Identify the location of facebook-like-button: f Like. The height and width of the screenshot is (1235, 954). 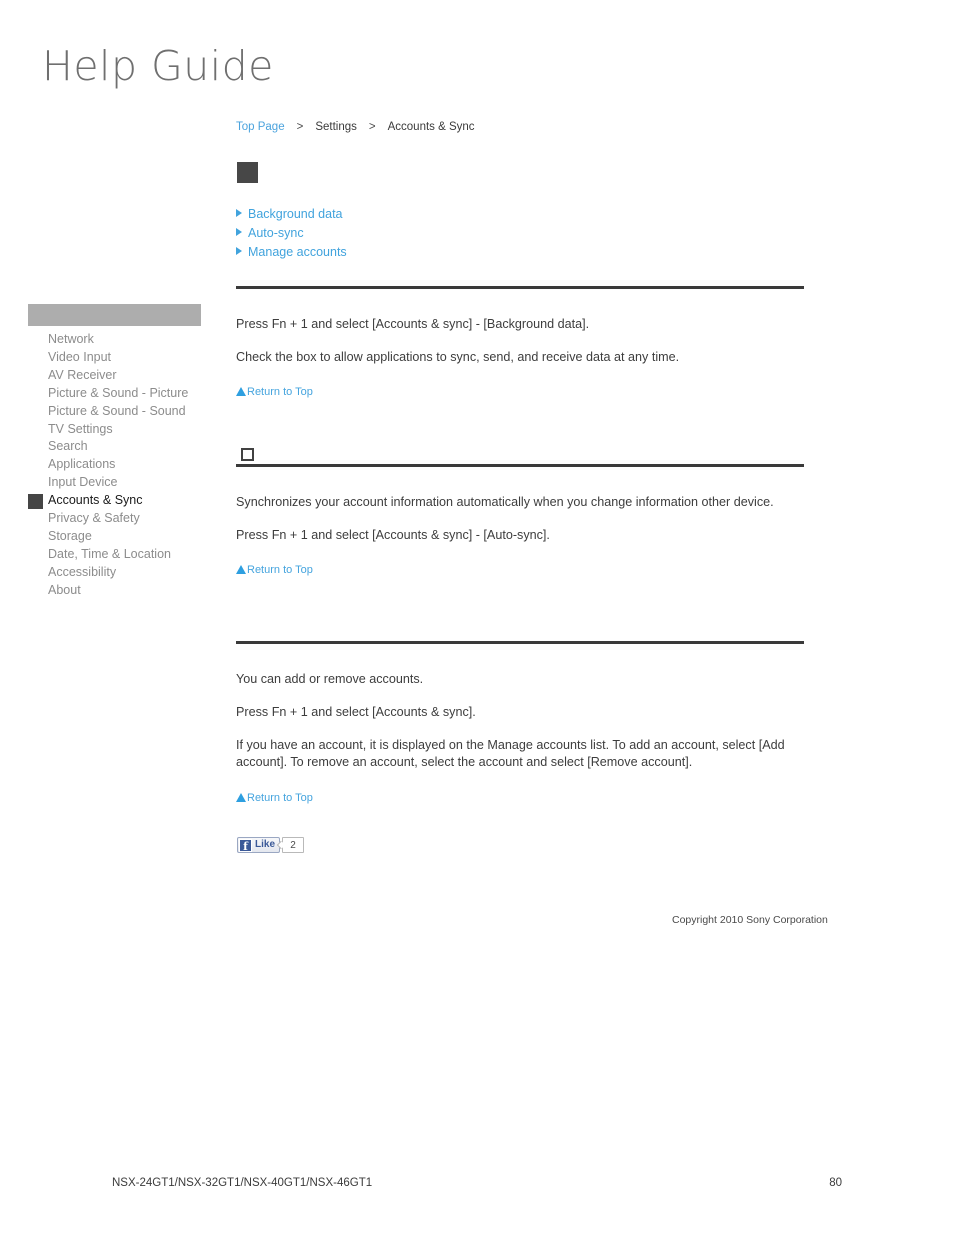
(259, 845).